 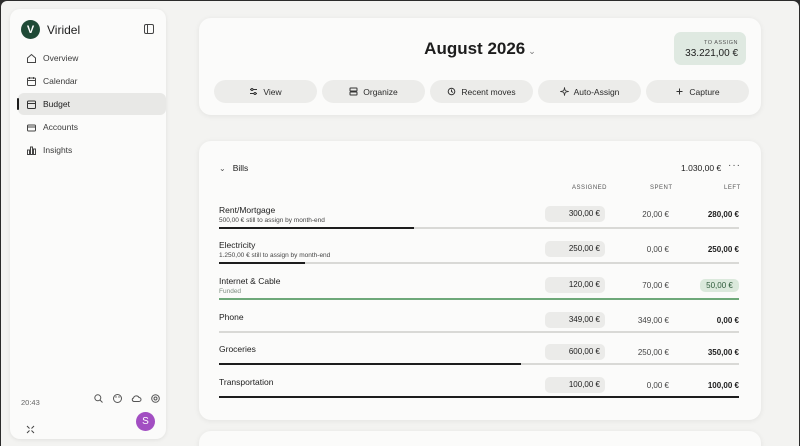 What do you see at coordinates (136, 398) in the screenshot?
I see `cloud-sync-icon` at bounding box center [136, 398].